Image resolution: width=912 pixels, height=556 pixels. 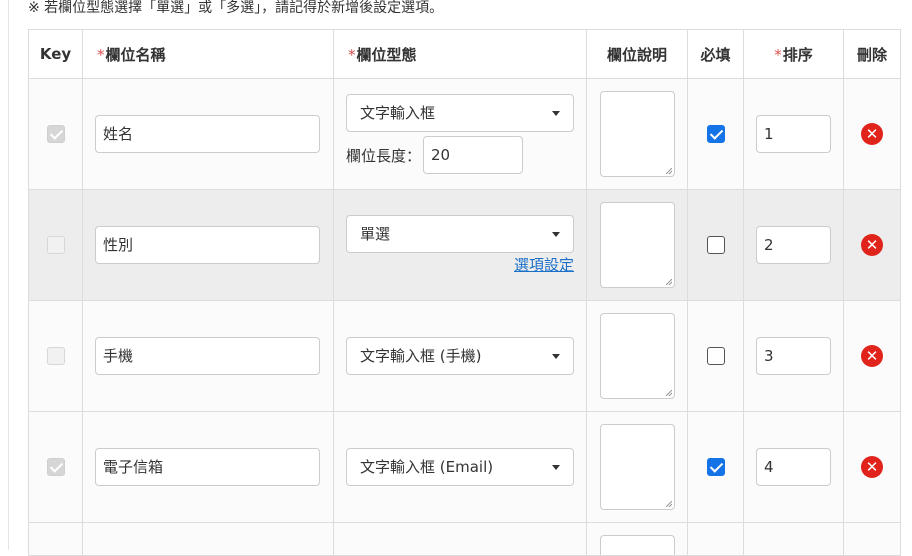 I want to click on field-length-label: 欄位長度：, so click(x=384, y=155).